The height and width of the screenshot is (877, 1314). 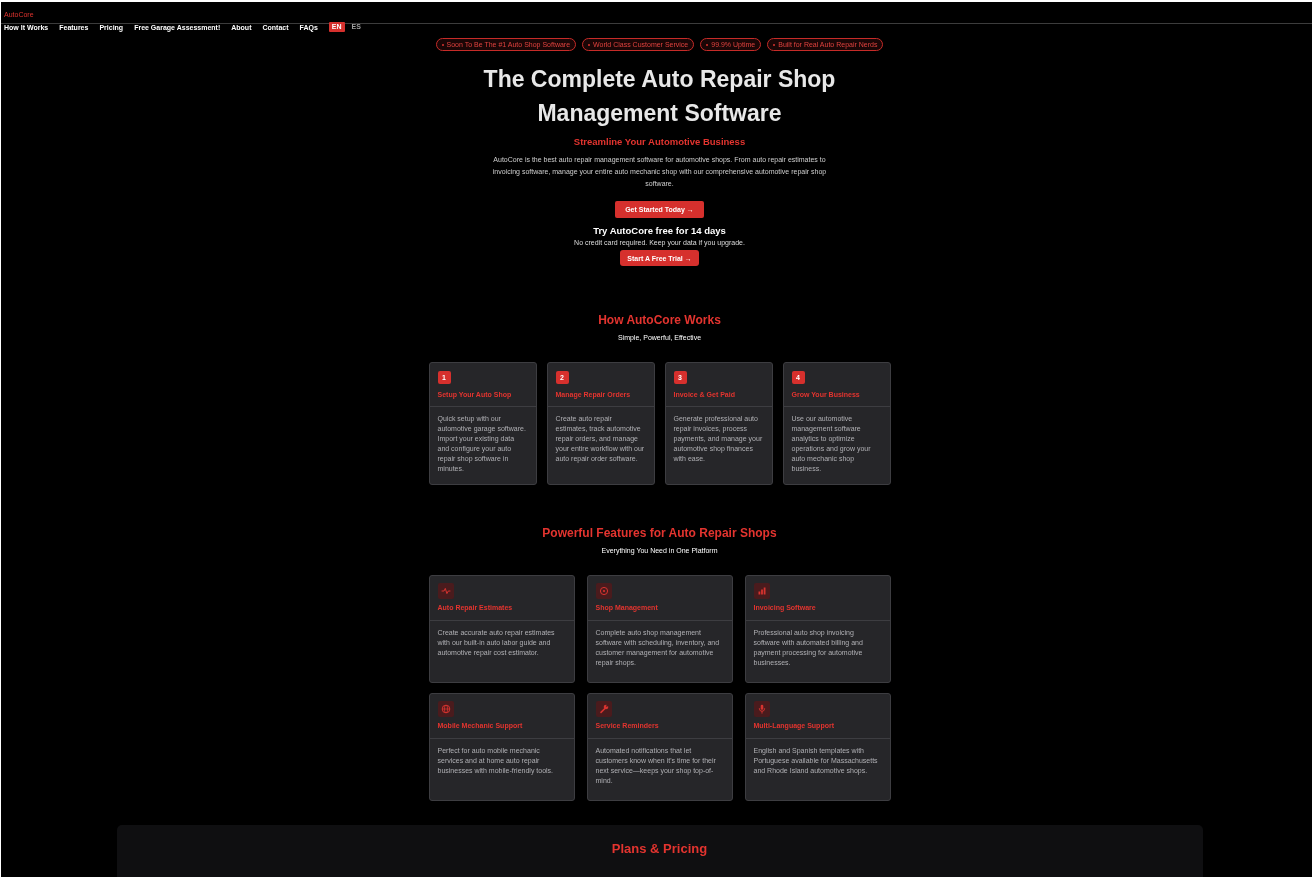 I want to click on hero-heading: The Complete Auto Repair Shop Management Software, so click(x=659, y=96).